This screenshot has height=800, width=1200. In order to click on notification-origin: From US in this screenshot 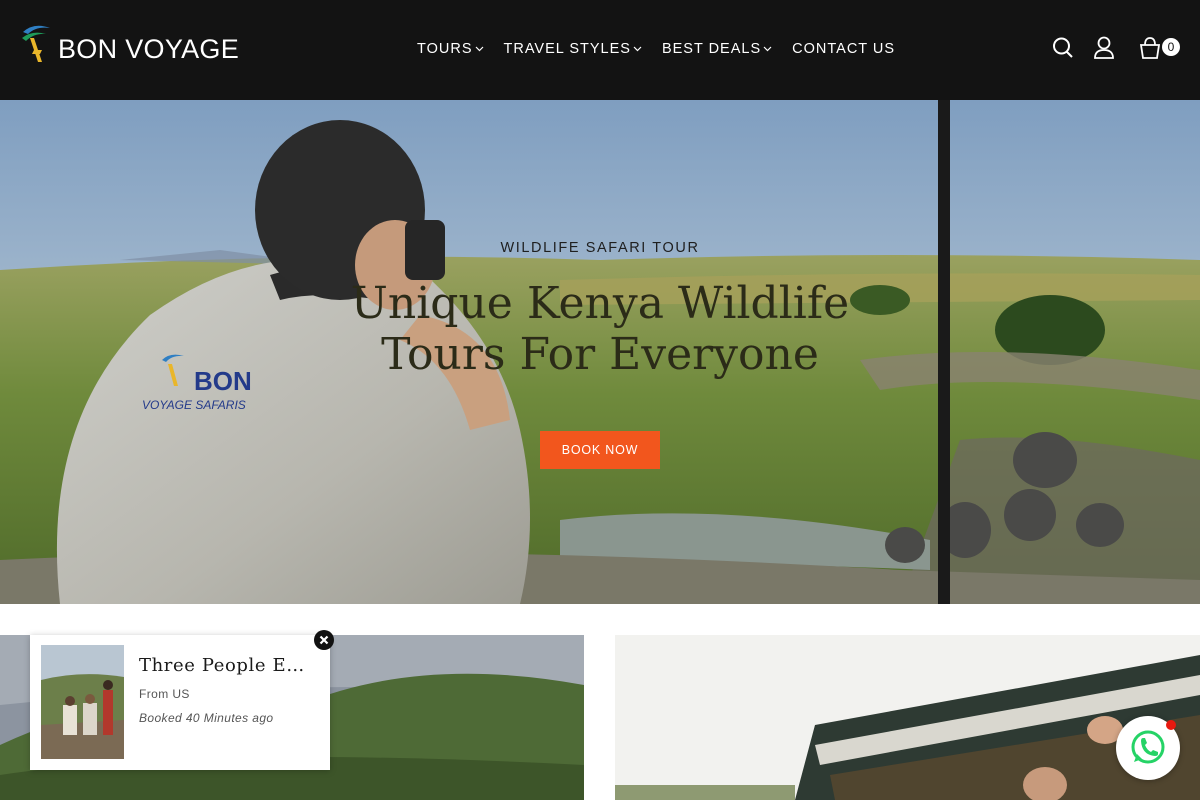, I will do `click(164, 694)`.